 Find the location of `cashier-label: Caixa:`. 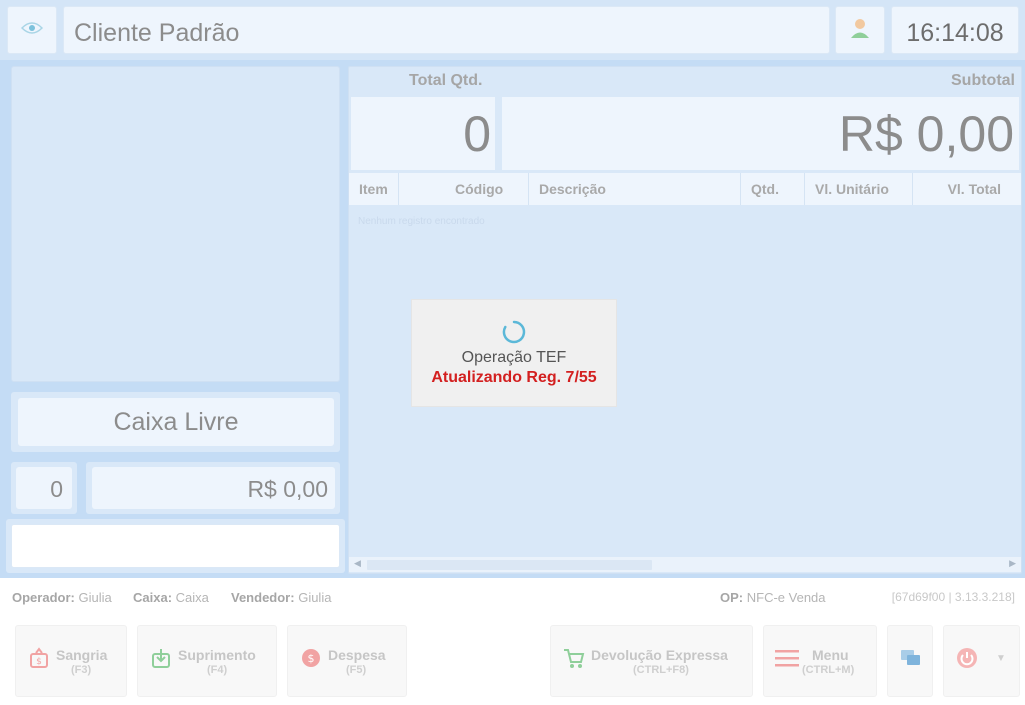

cashier-label: Caixa: is located at coordinates (153, 597).